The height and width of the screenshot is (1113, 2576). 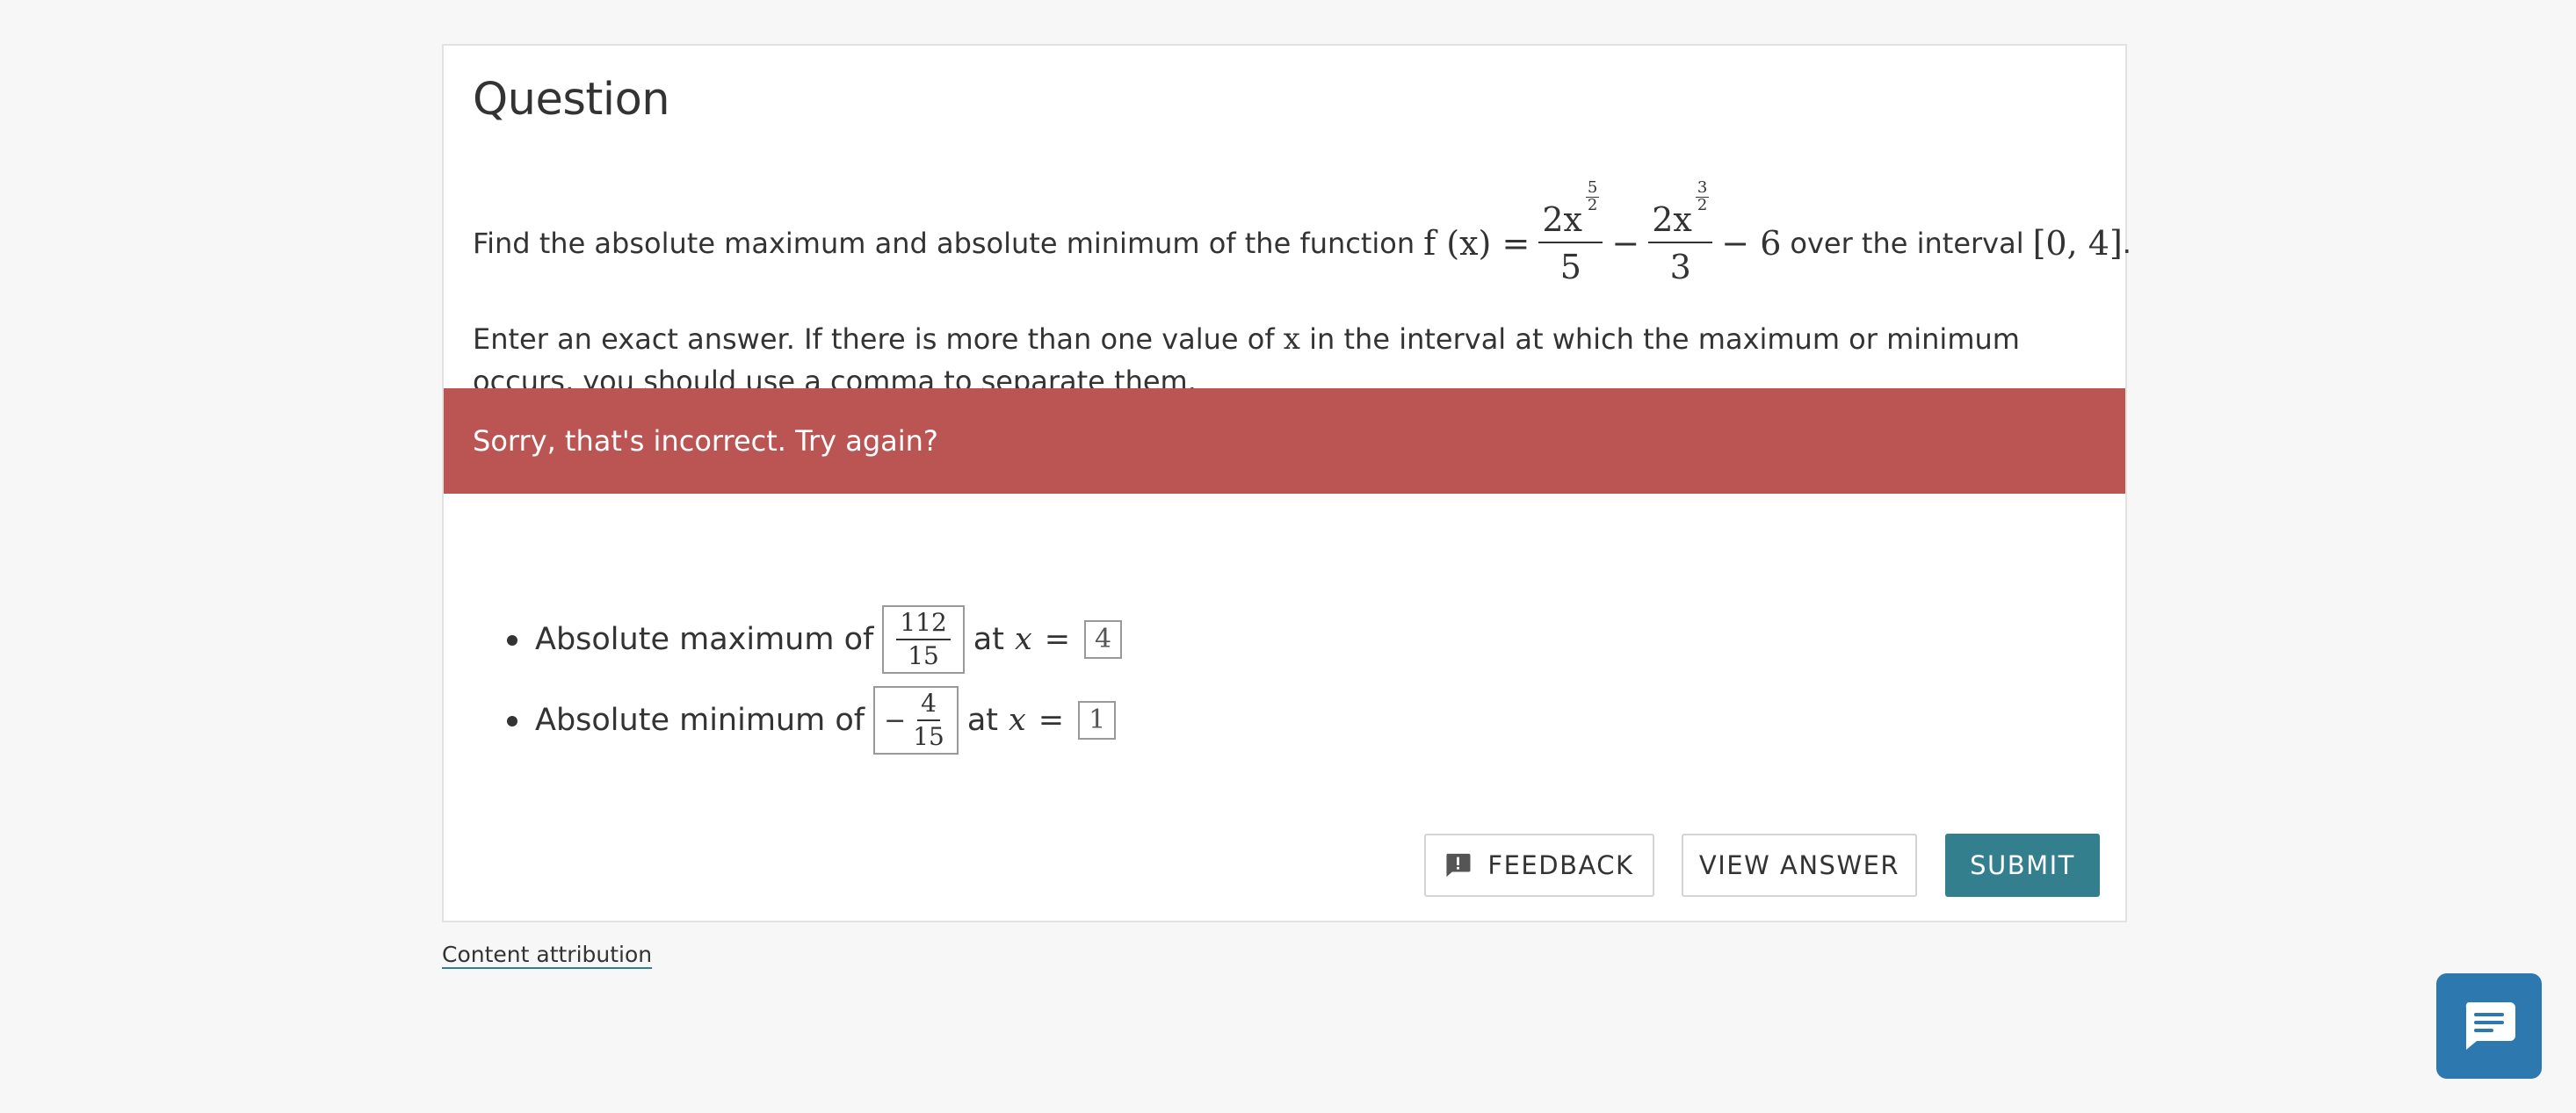 What do you see at coordinates (1458, 865) in the screenshot?
I see `feedback-icon` at bounding box center [1458, 865].